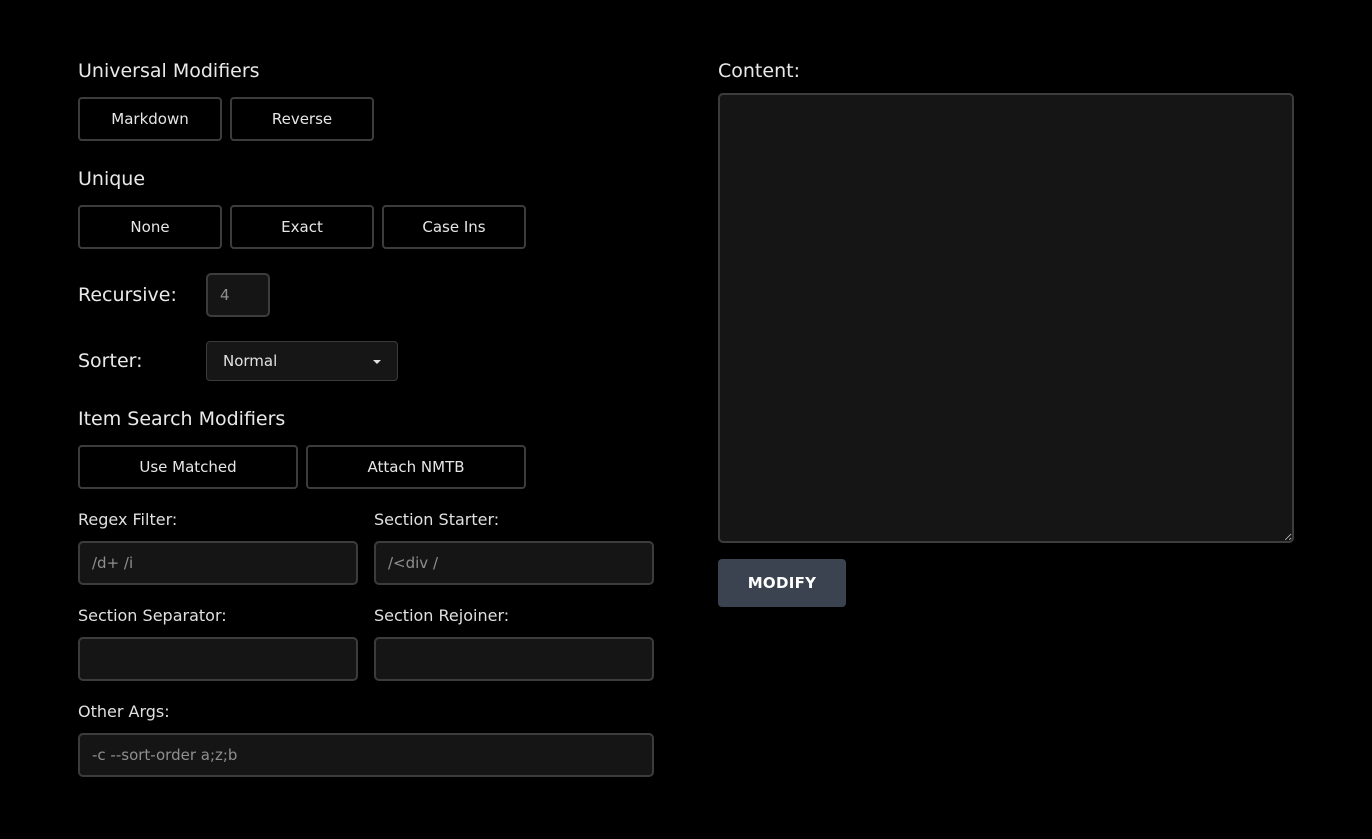  Describe the element at coordinates (128, 519) in the screenshot. I see `regex-filter-label: Regex Filter:` at that location.